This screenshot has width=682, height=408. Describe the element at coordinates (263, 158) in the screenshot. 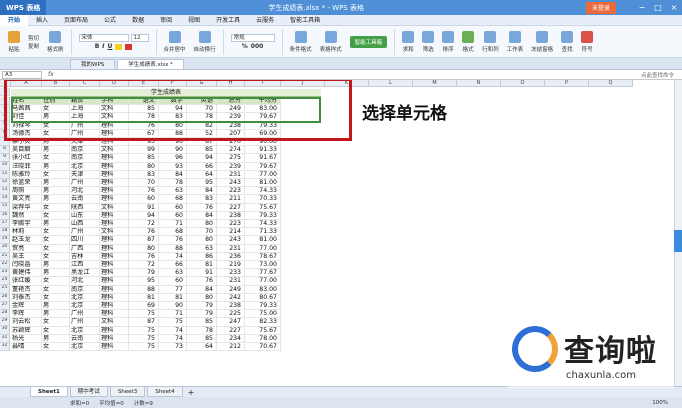

I see `table-cell: 91.67` at that location.